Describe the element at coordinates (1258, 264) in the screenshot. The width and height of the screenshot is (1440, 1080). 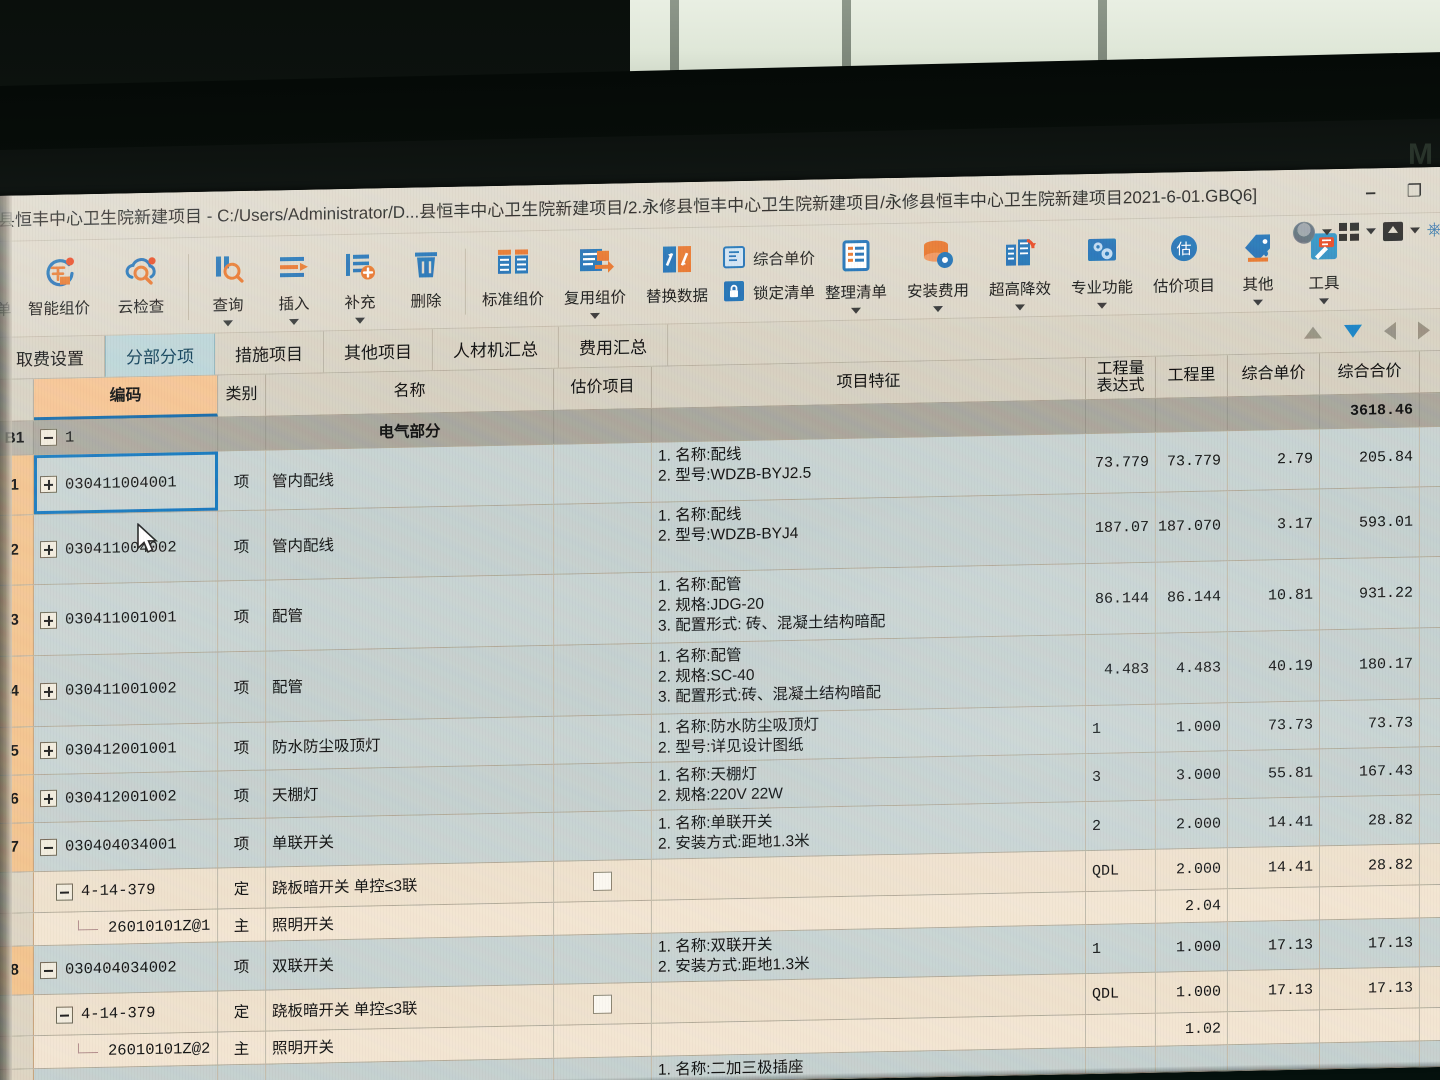
I see `ribbon-button-other: 其他` at that location.